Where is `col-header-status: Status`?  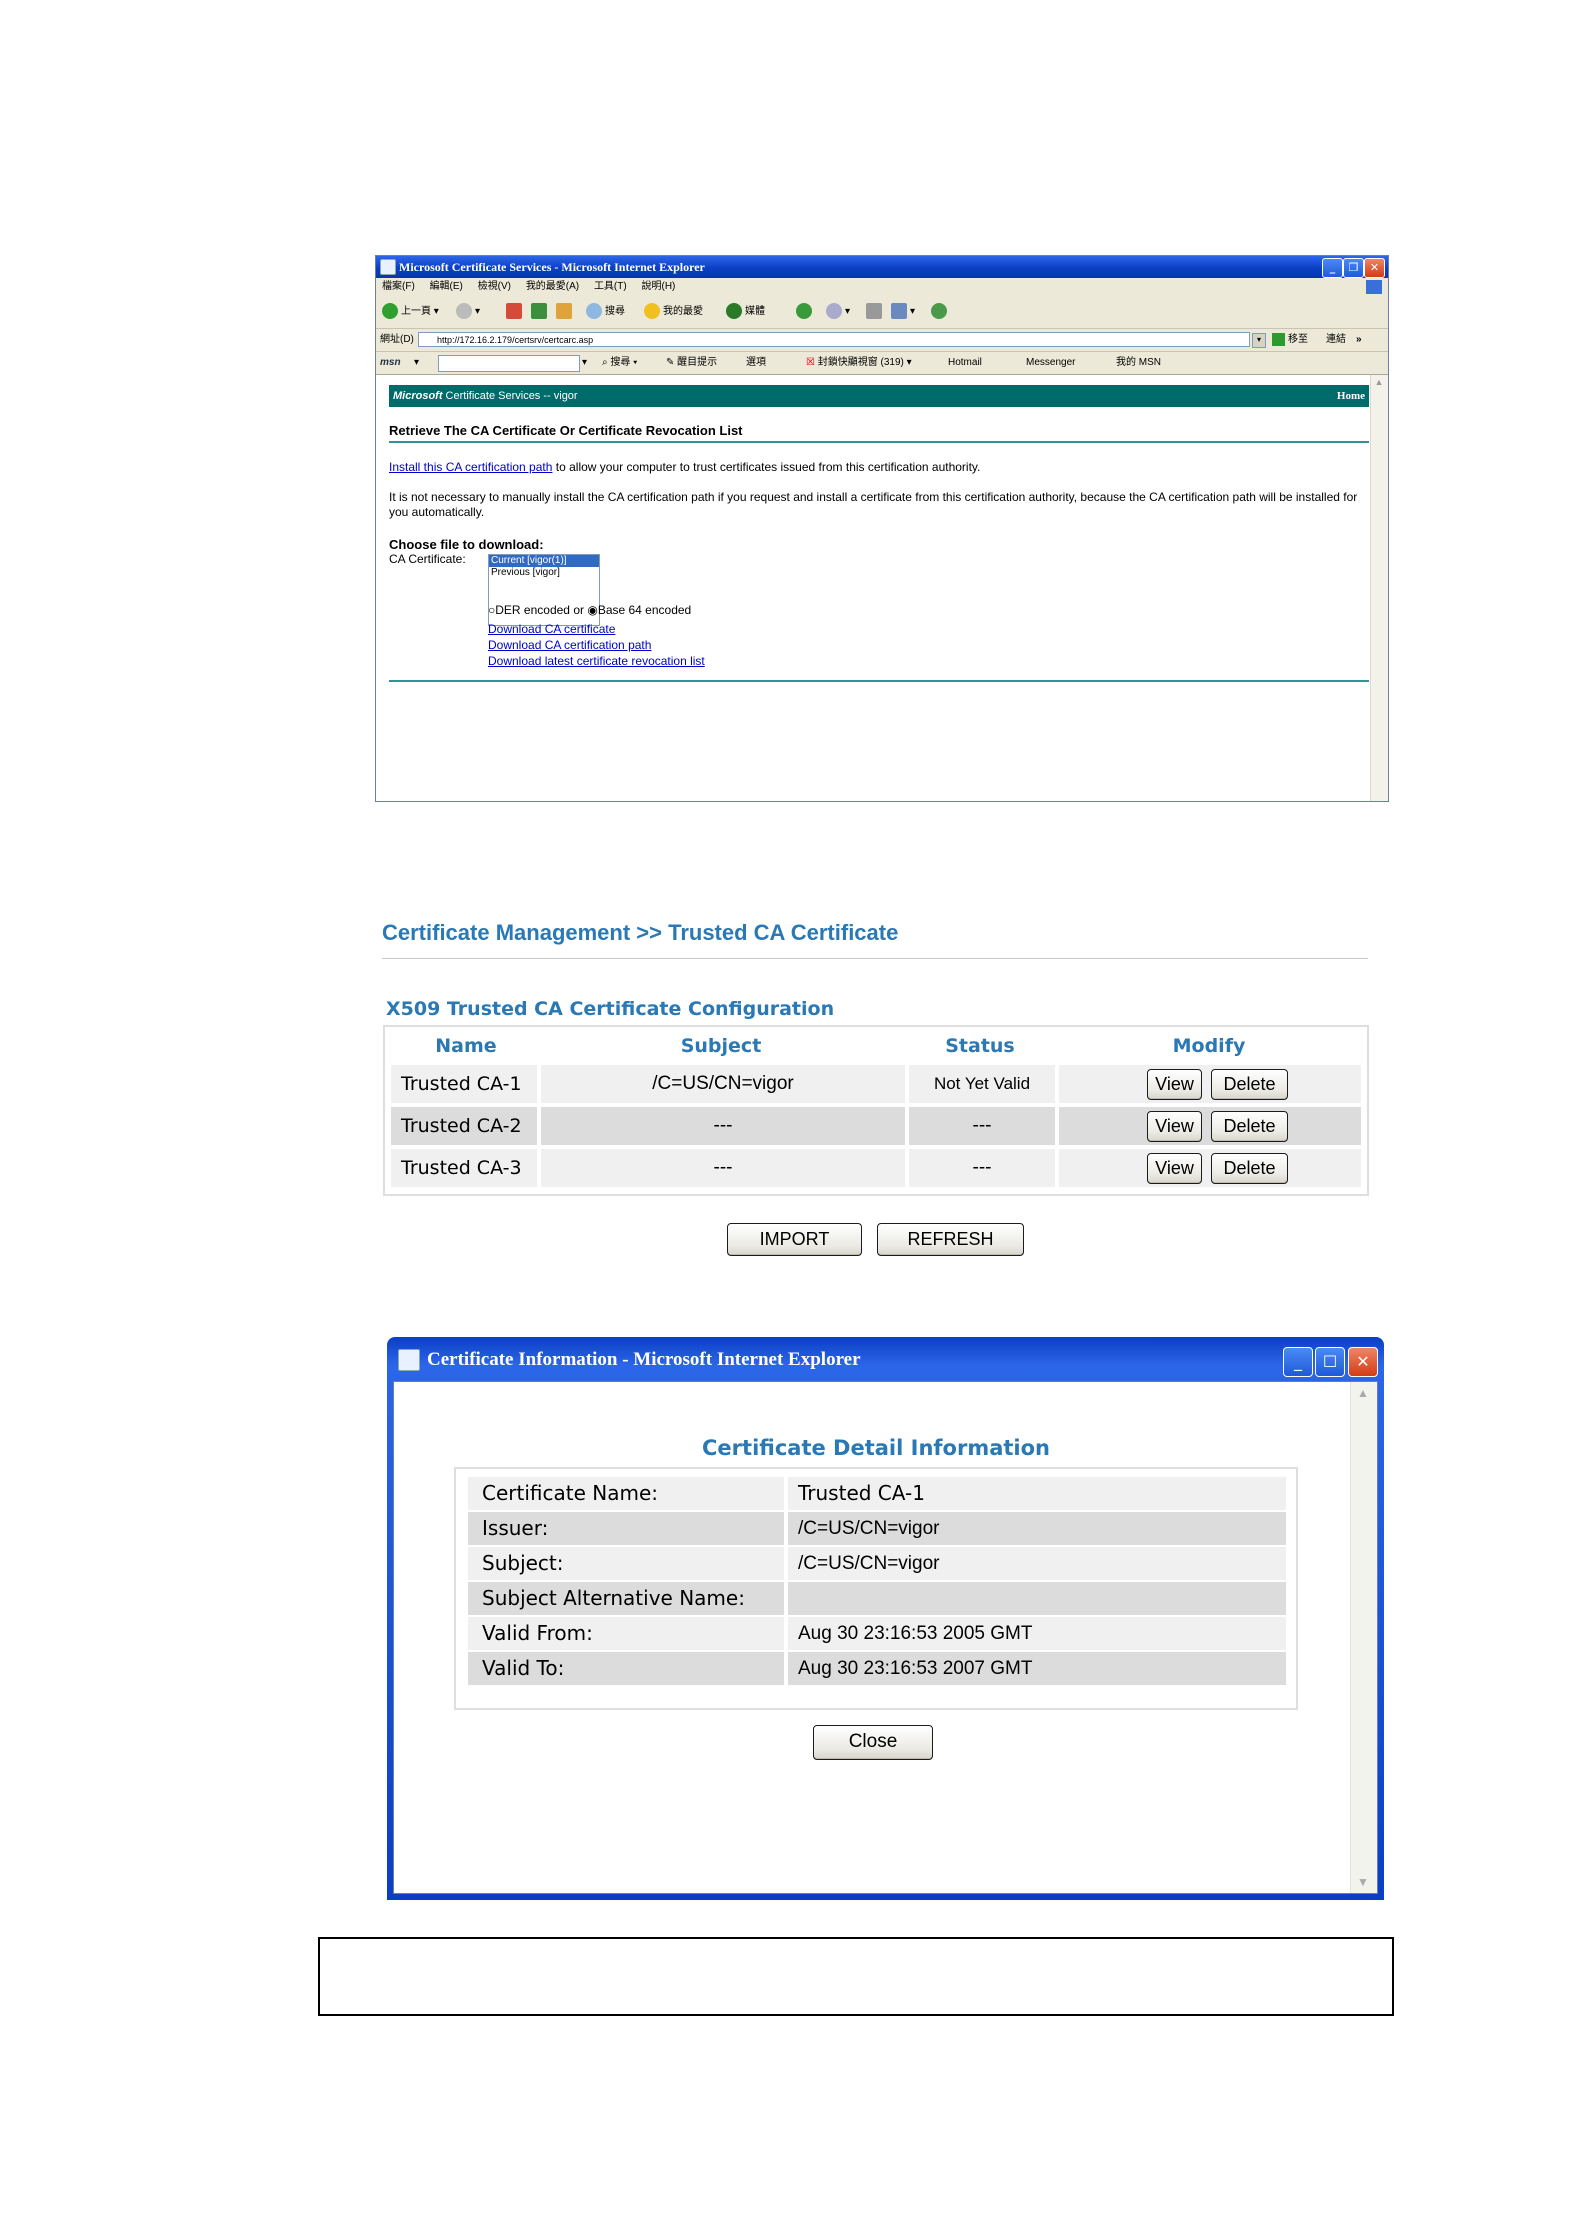 col-header-status: Status is located at coordinates (980, 1046).